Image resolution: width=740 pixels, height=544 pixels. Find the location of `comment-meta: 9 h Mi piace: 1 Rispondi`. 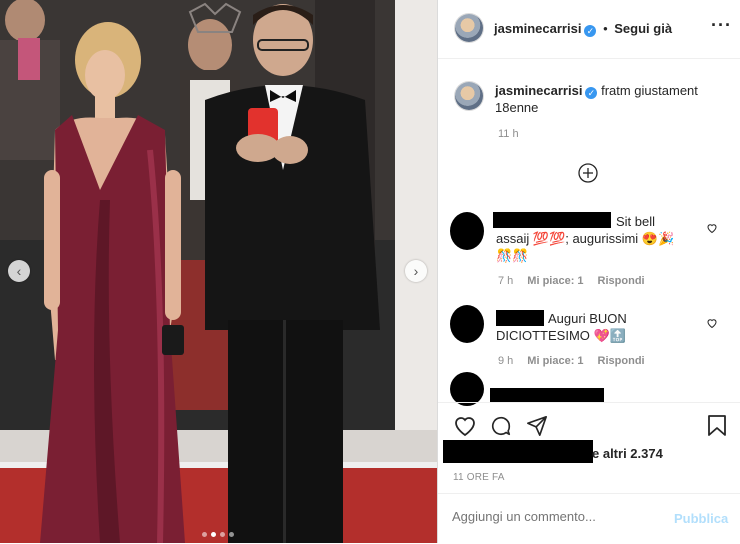

comment-meta: 9 h Mi piace: 1 Rispondi is located at coordinates (571, 361).